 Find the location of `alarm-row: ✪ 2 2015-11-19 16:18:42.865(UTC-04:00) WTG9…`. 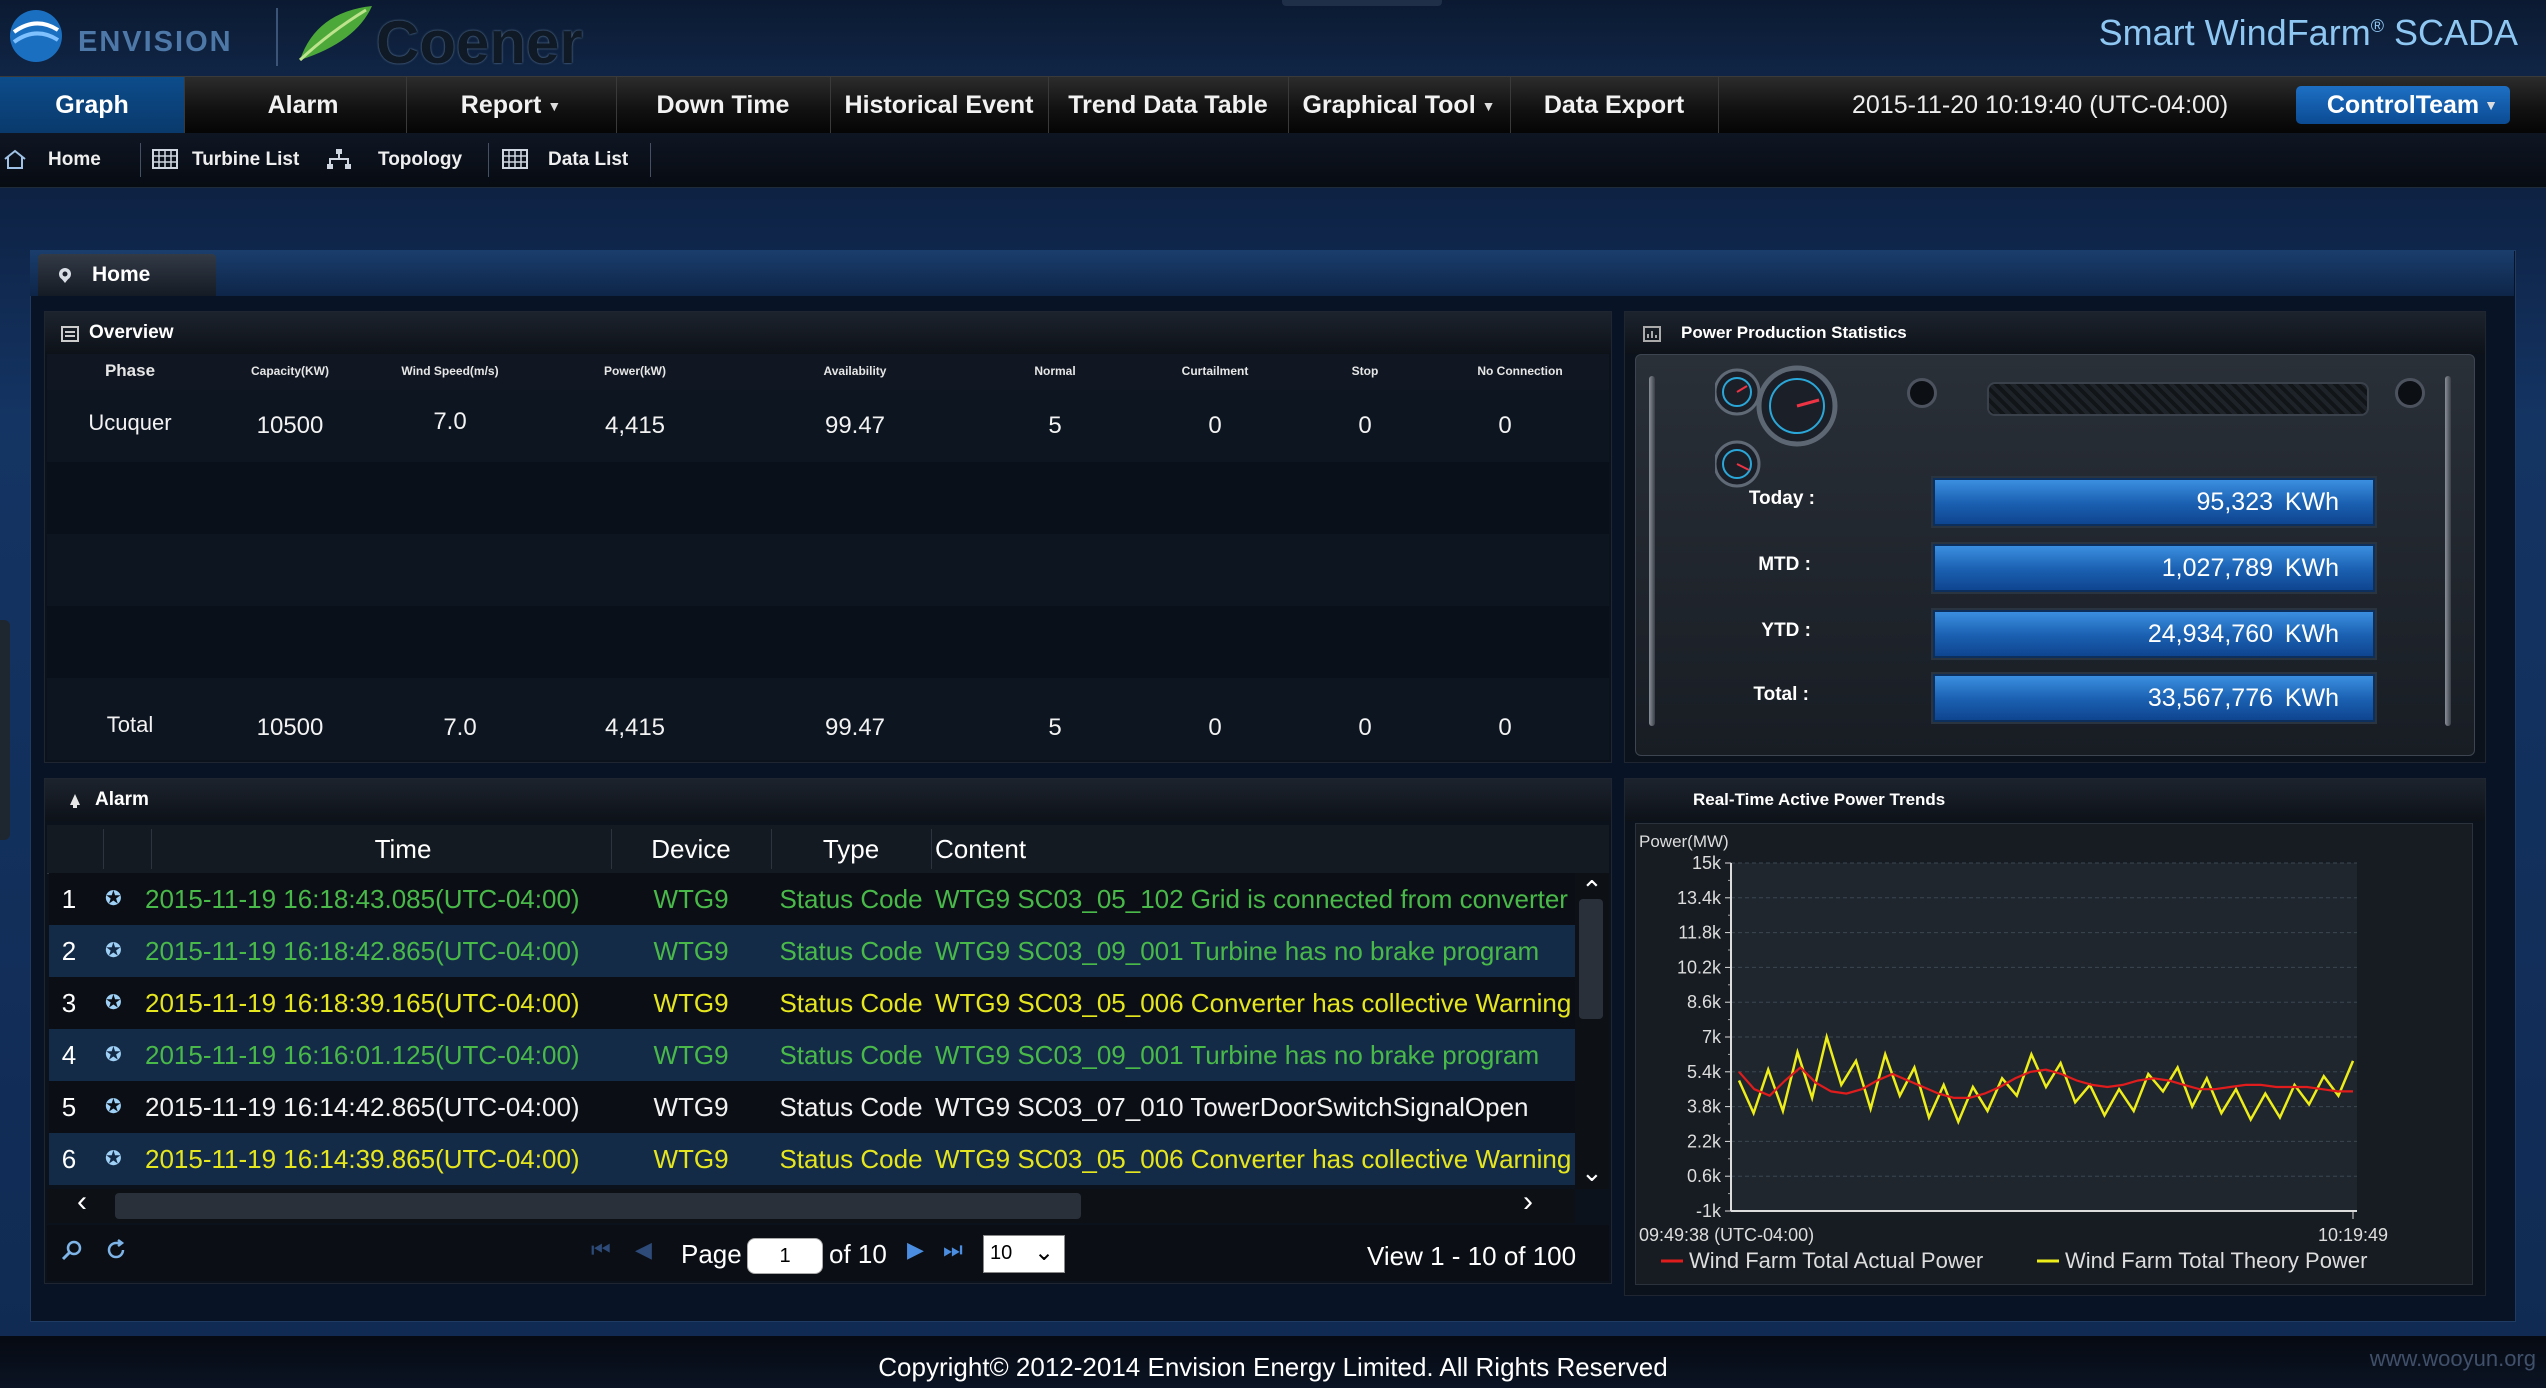

alarm-row: ✪ 2 2015-11-19 16:18:42.865(UTC-04:00) WTG9… is located at coordinates (812, 951).